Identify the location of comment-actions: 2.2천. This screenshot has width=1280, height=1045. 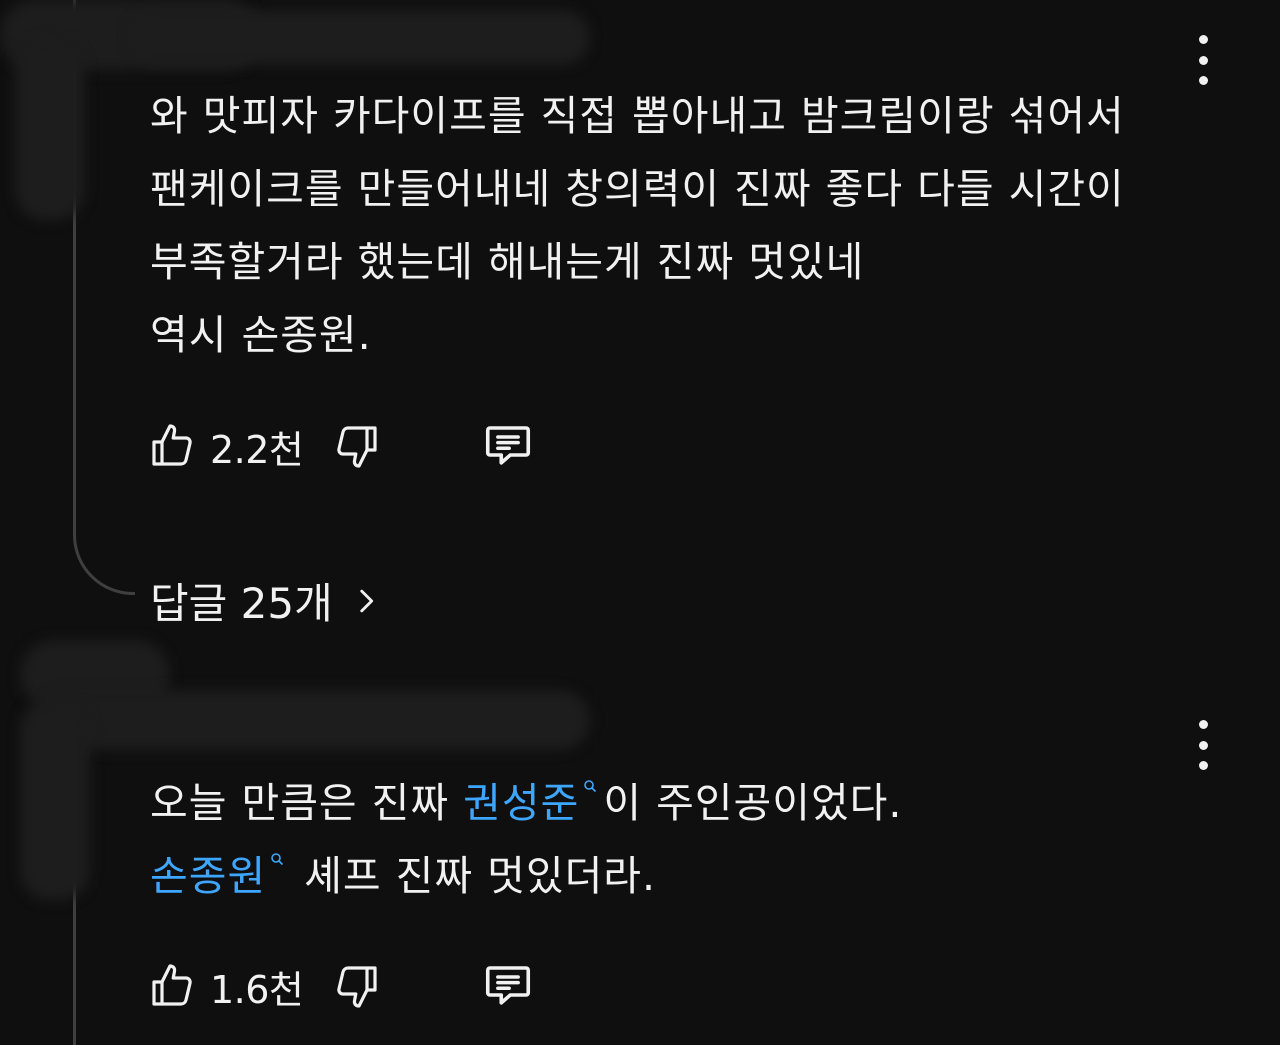
(341, 446).